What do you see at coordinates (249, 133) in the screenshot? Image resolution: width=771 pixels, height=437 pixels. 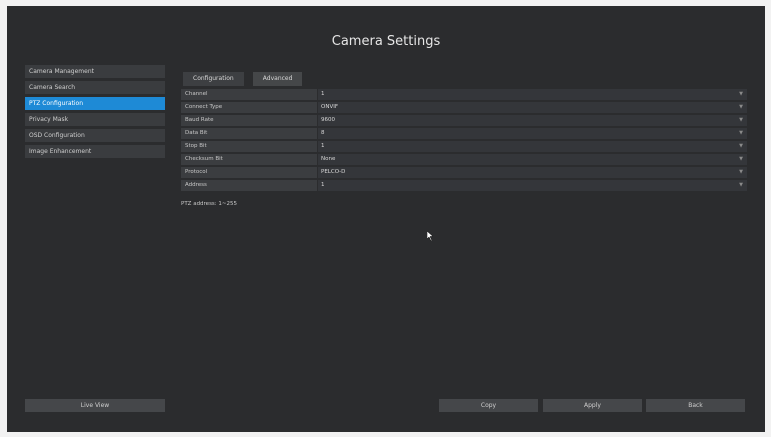 I see `data-bit-label: Data Bit` at bounding box center [249, 133].